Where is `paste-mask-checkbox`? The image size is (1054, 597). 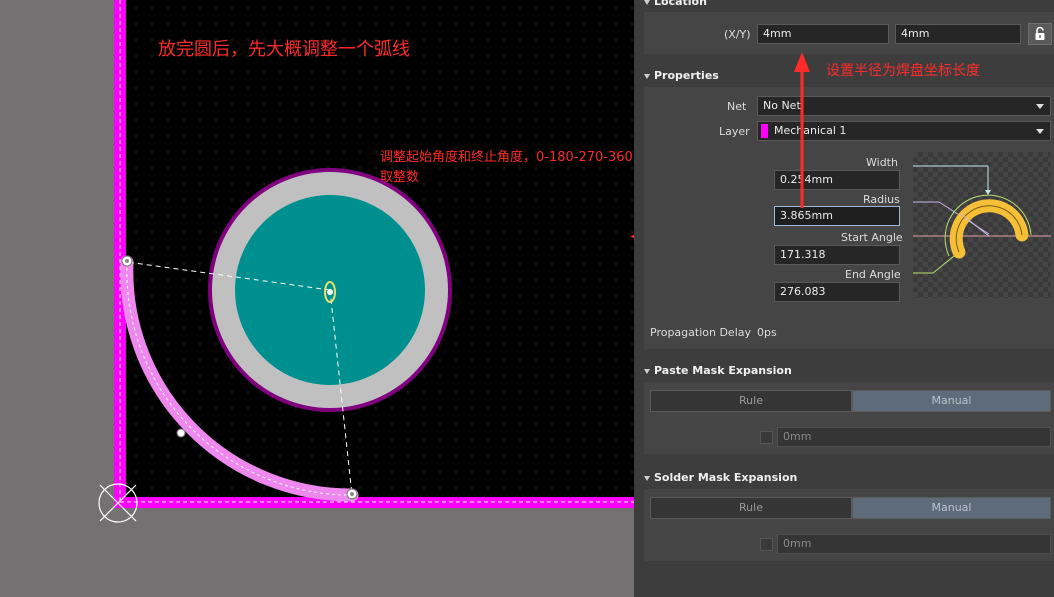
paste-mask-checkbox is located at coordinates (766, 437).